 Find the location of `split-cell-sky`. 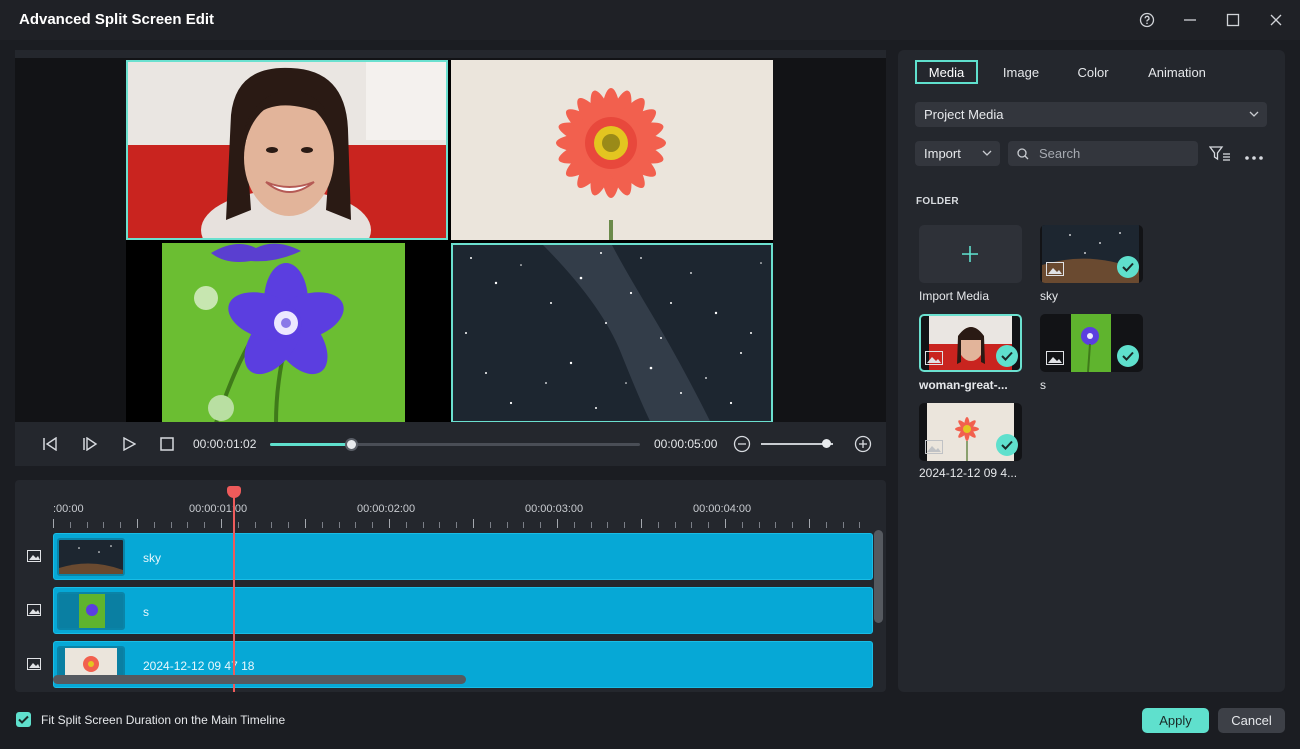

split-cell-sky is located at coordinates (612, 333).